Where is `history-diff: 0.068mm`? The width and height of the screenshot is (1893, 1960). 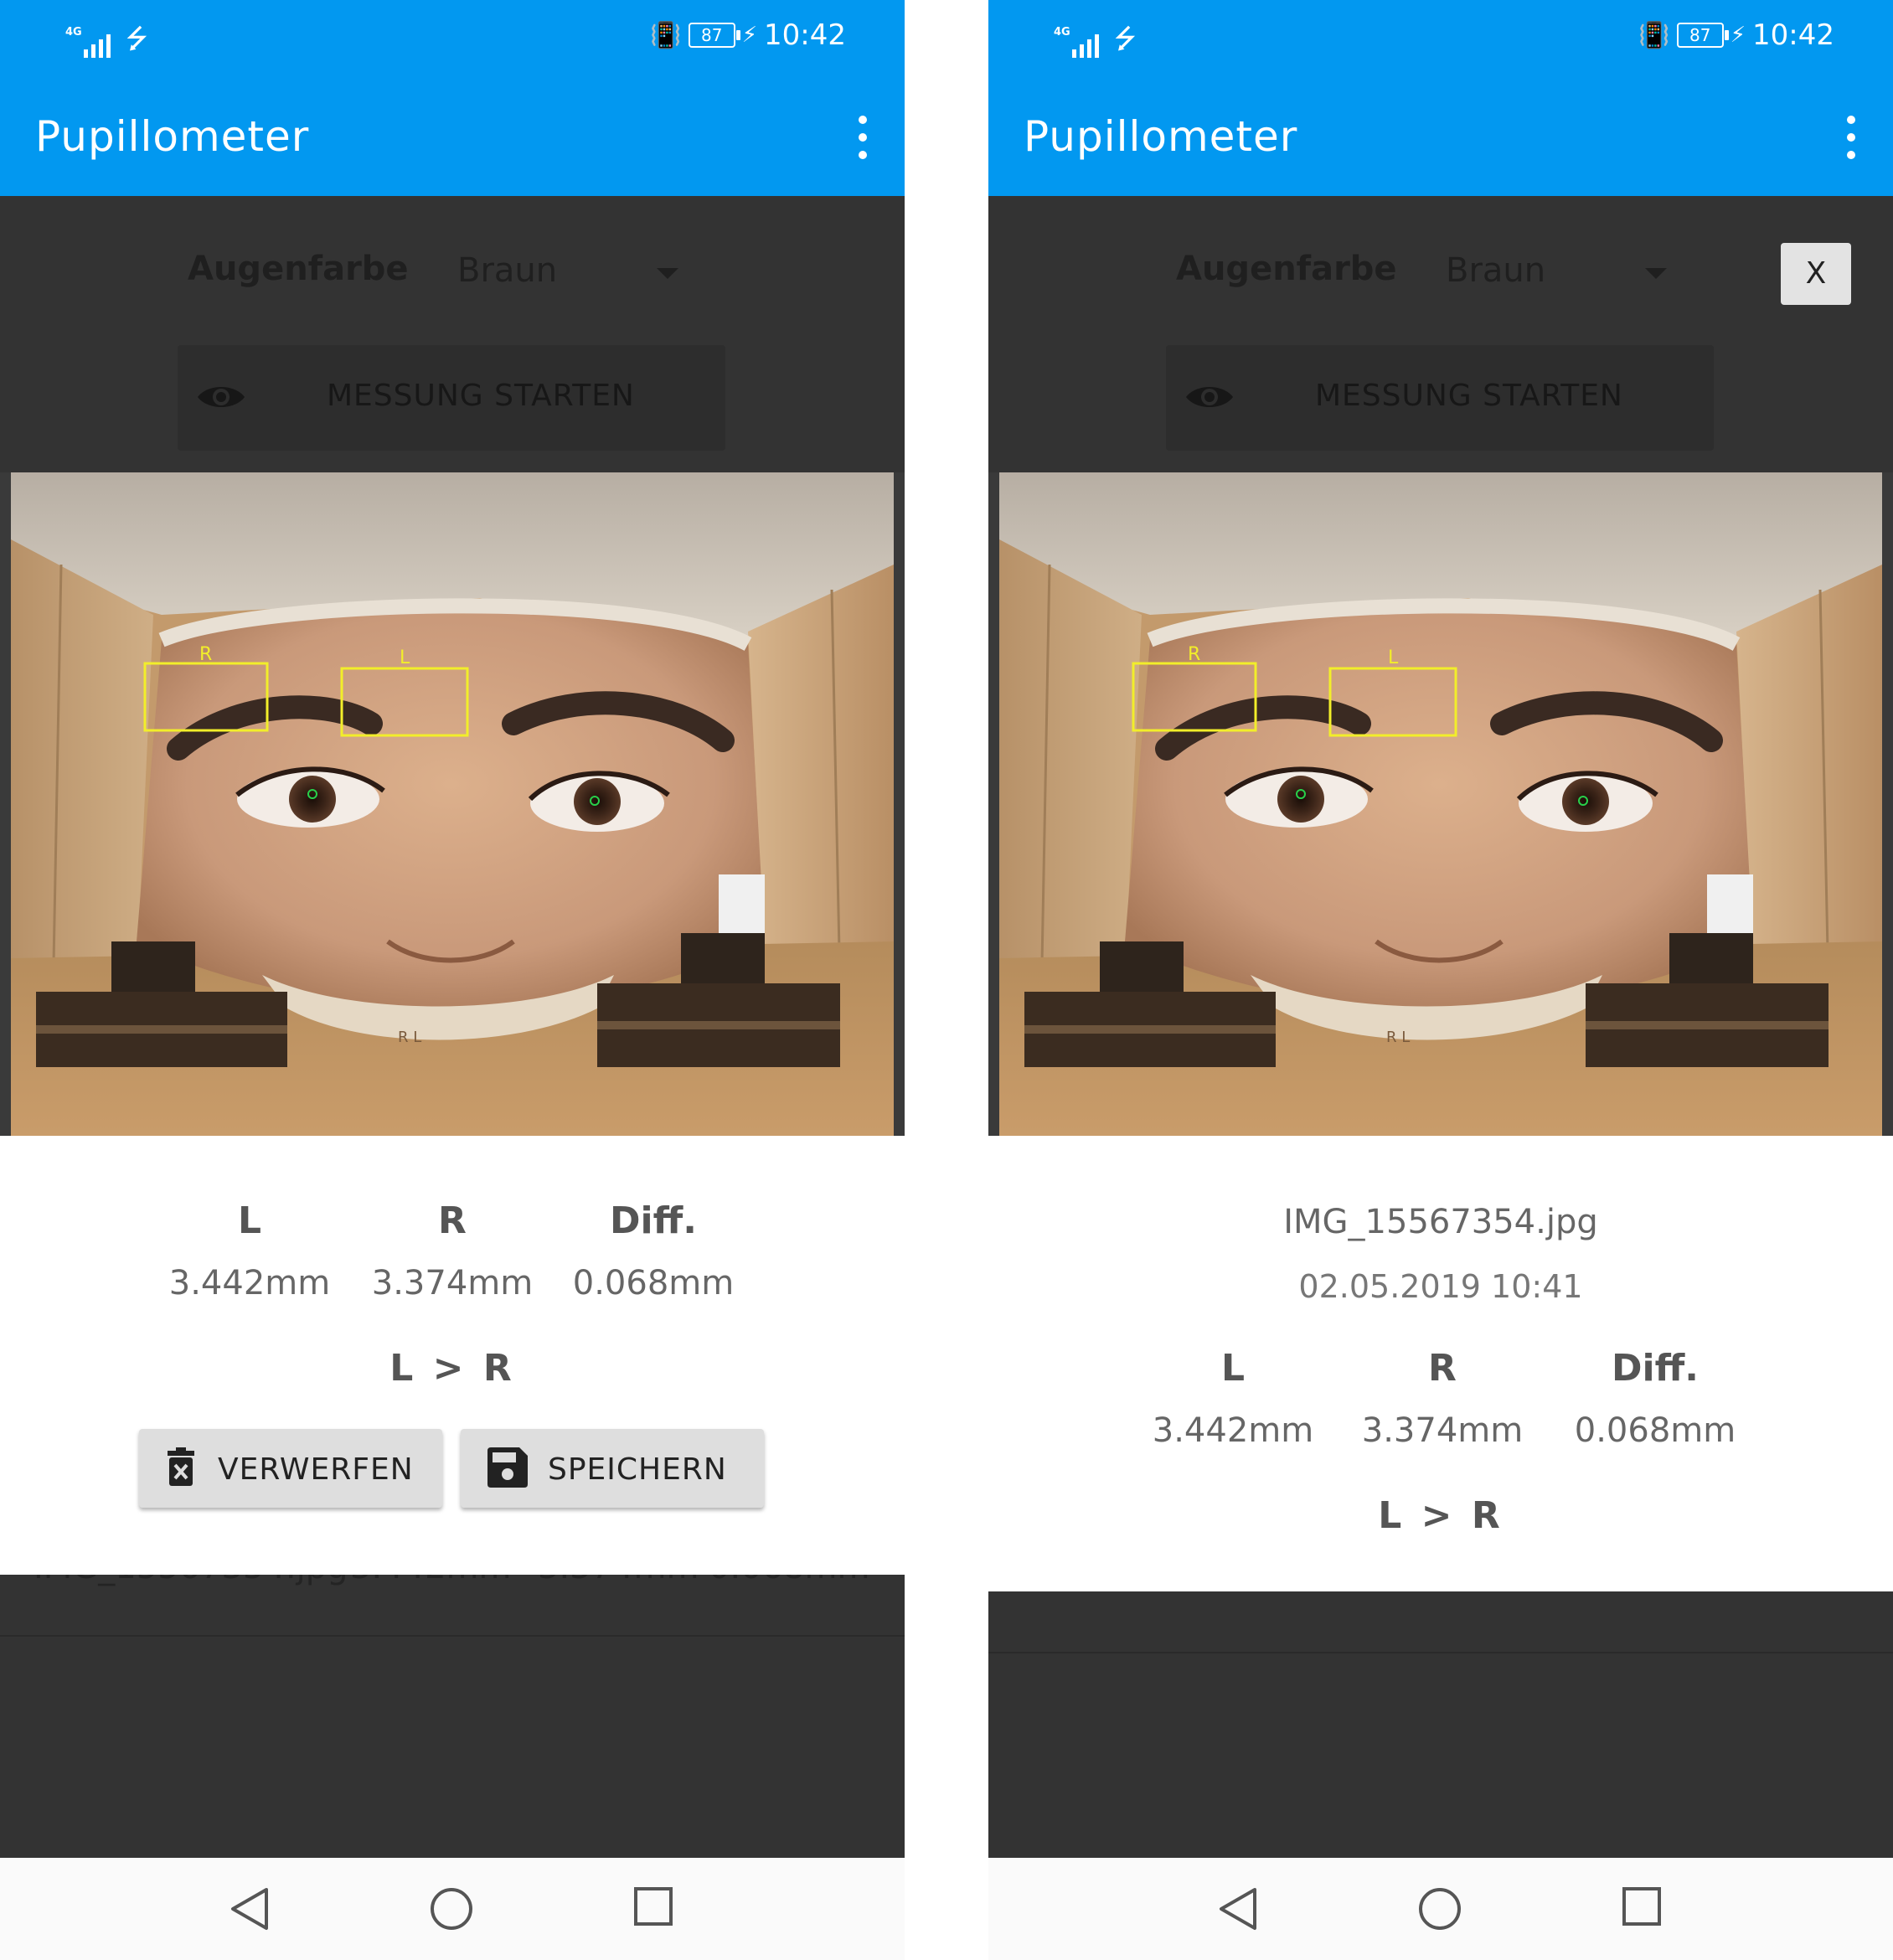
history-diff: 0.068mm is located at coordinates (789, 1580).